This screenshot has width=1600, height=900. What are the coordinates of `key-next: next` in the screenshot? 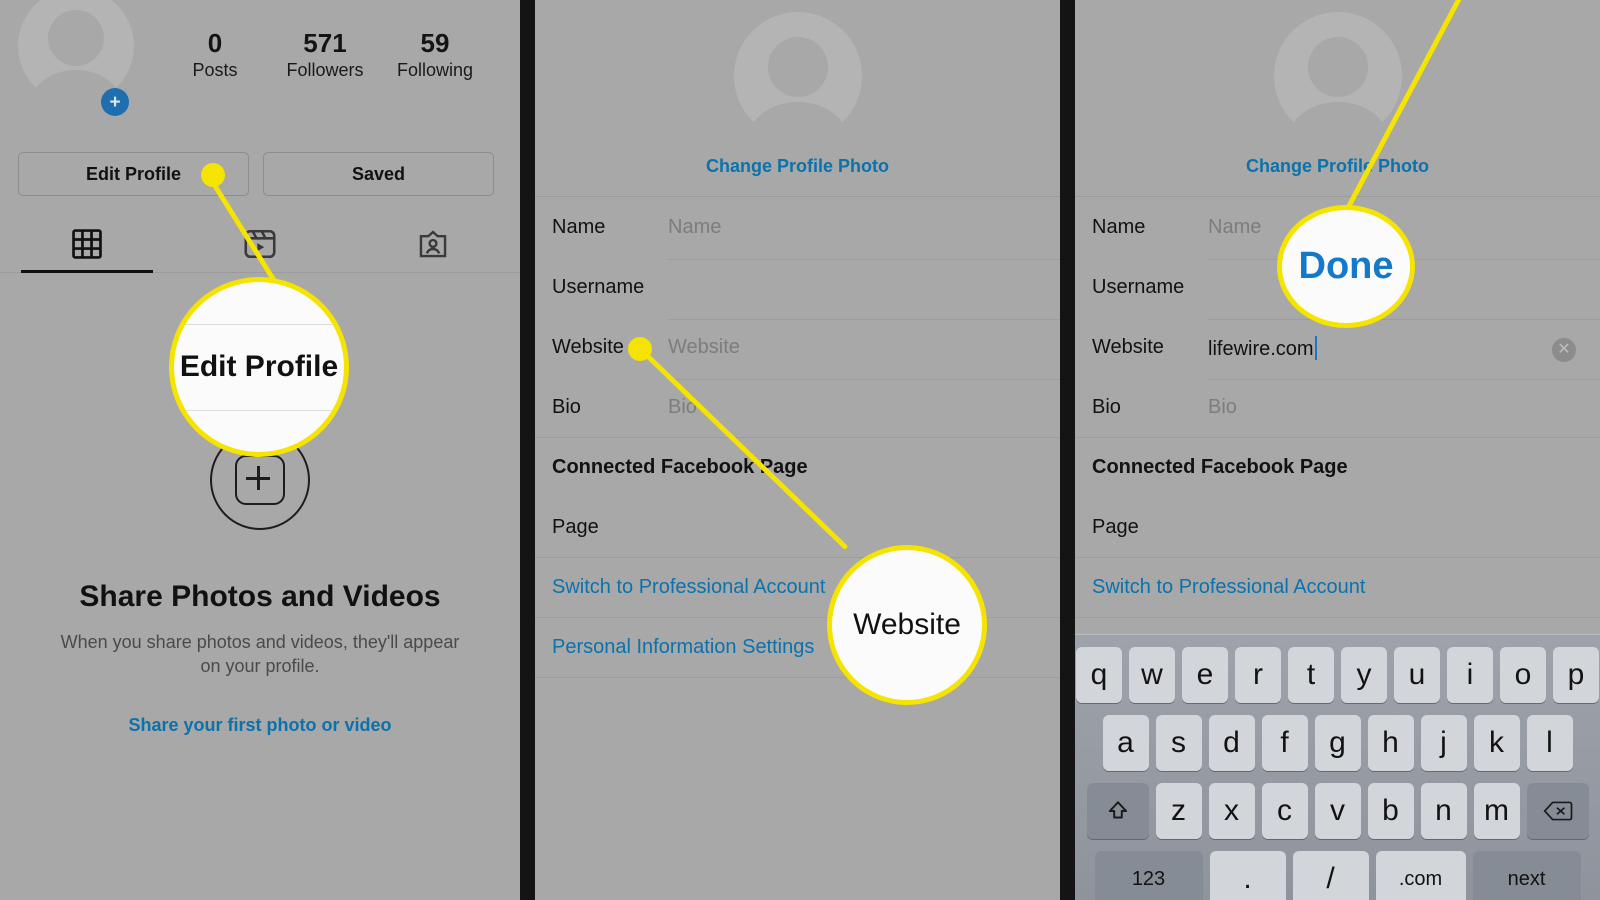 It's located at (1526, 875).